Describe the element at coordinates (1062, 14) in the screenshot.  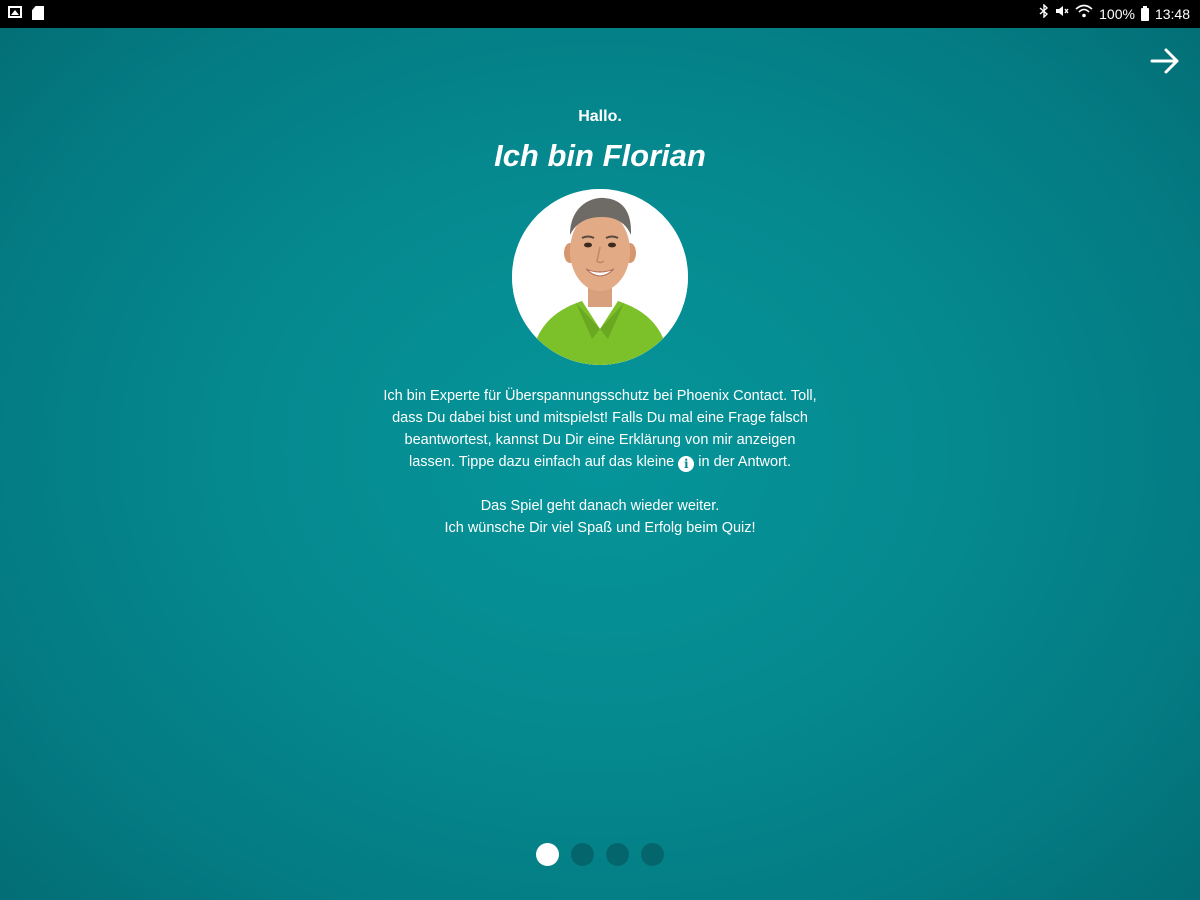
I see `mute-icon` at that location.